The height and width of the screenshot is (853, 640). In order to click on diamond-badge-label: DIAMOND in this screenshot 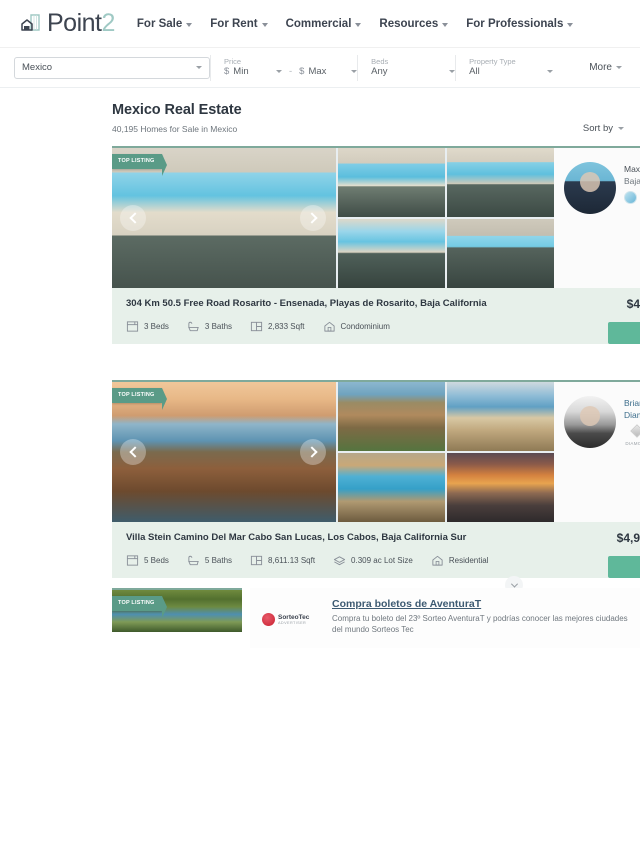, I will do `click(632, 443)`.